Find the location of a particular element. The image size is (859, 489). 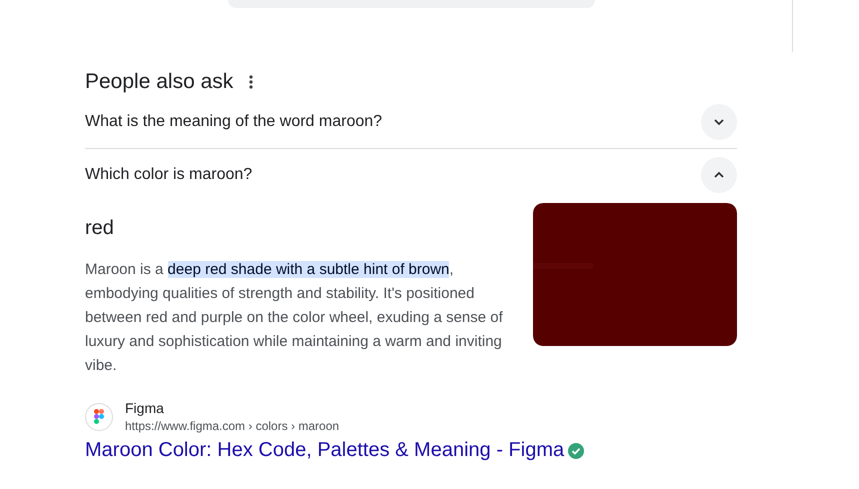

result-link: Maroon Color: Hex Code, Palettes & Meaning - Figma is located at coordinates (324, 450).